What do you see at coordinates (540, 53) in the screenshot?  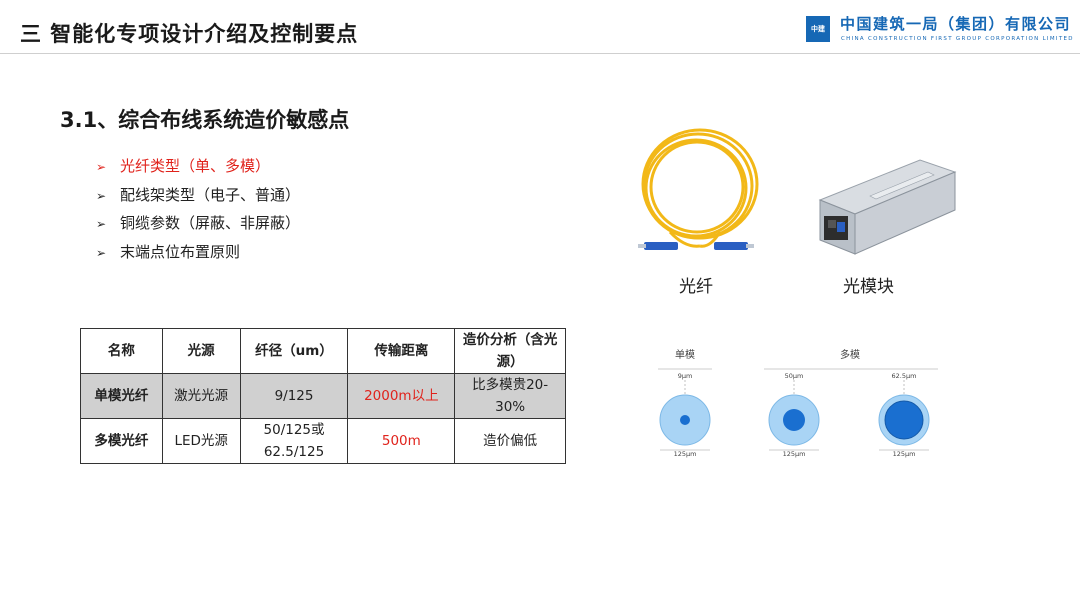 I see `header-divider` at bounding box center [540, 53].